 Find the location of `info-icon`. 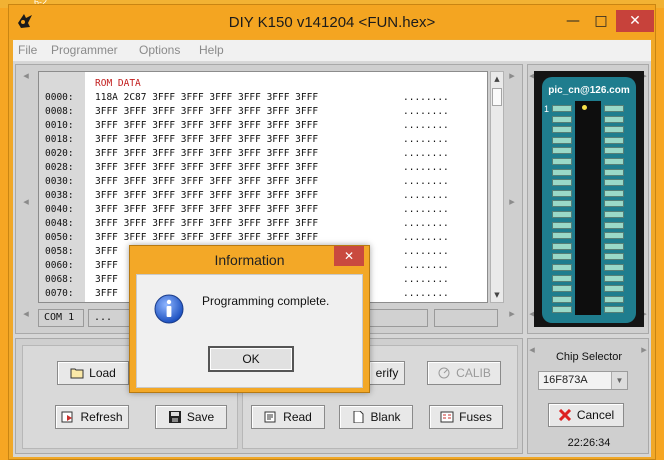

info-icon is located at coordinates (169, 309).